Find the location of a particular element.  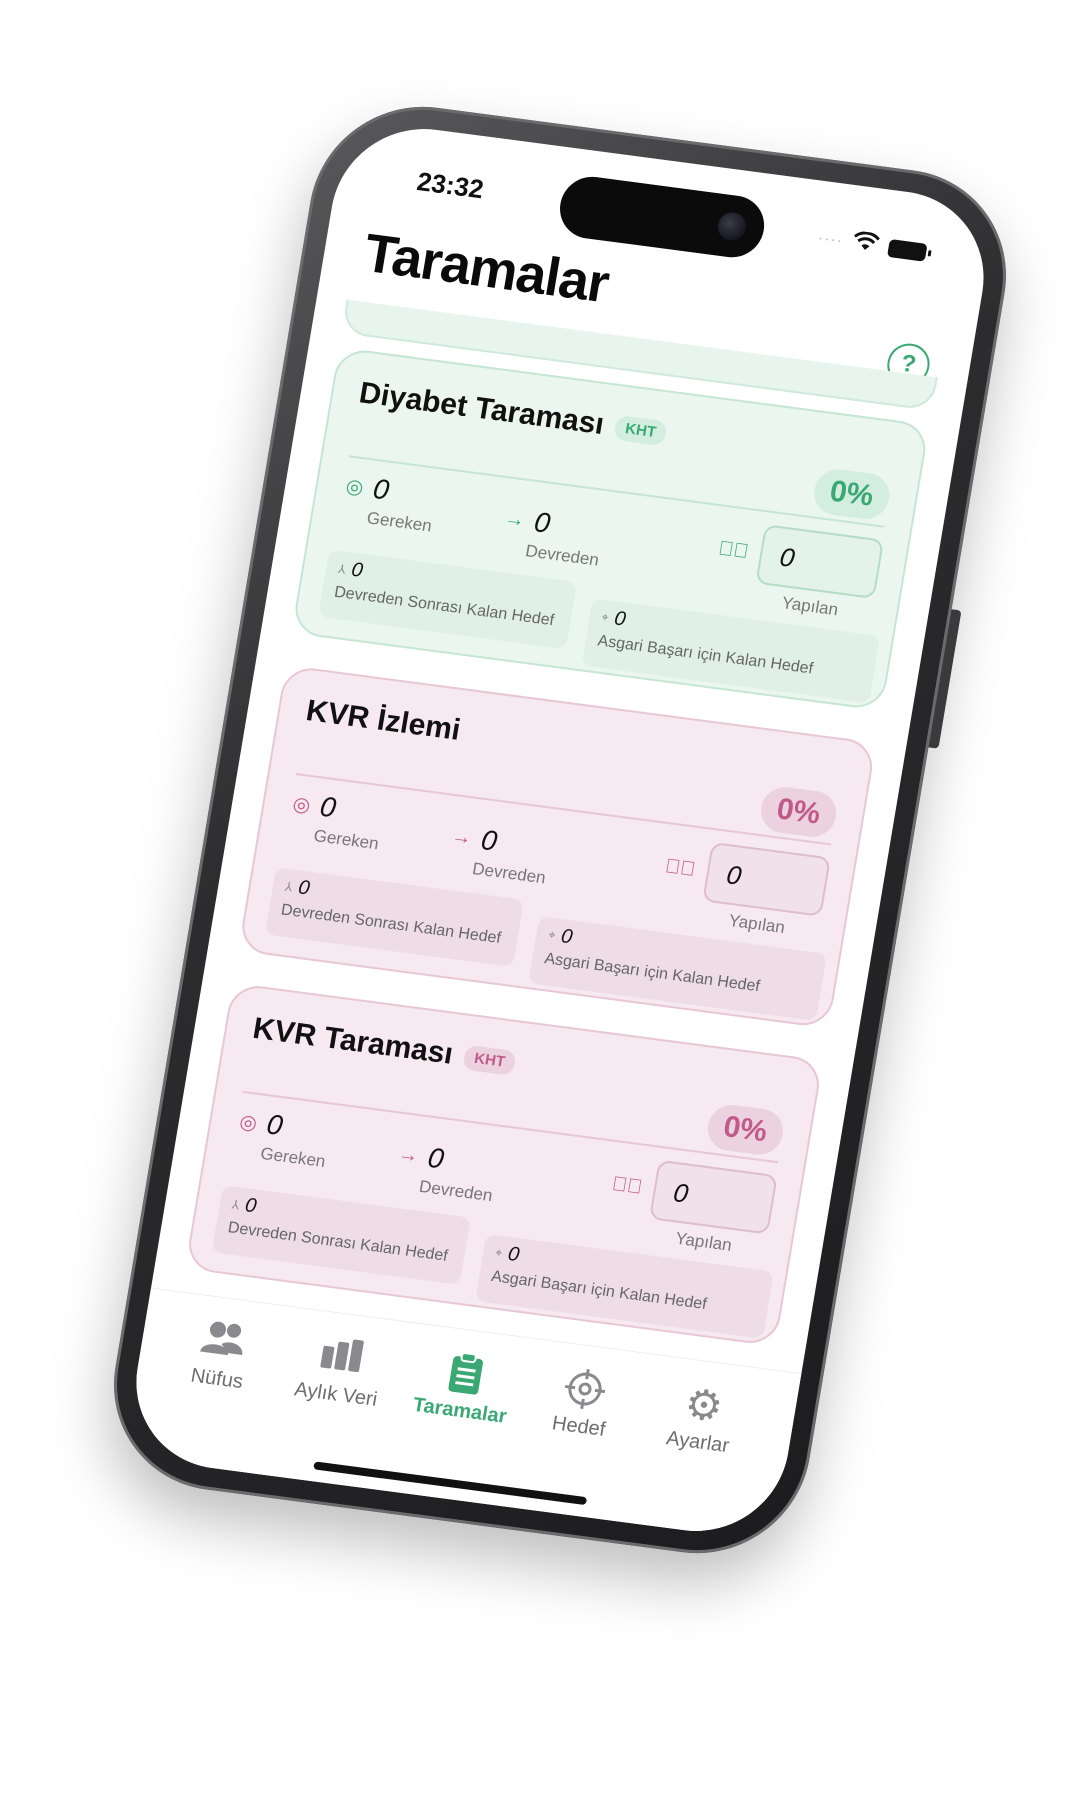

card-title-row: KVR İzlemi is located at coordinates (383, 721).